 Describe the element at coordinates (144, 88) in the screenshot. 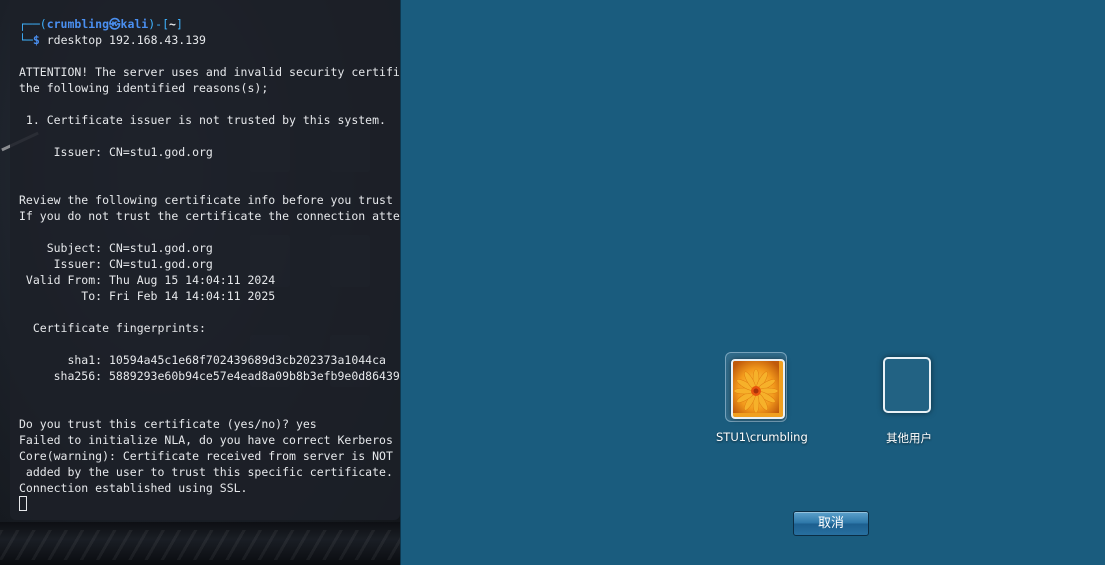

I see `output-line: the following identified reasons(s);` at that location.